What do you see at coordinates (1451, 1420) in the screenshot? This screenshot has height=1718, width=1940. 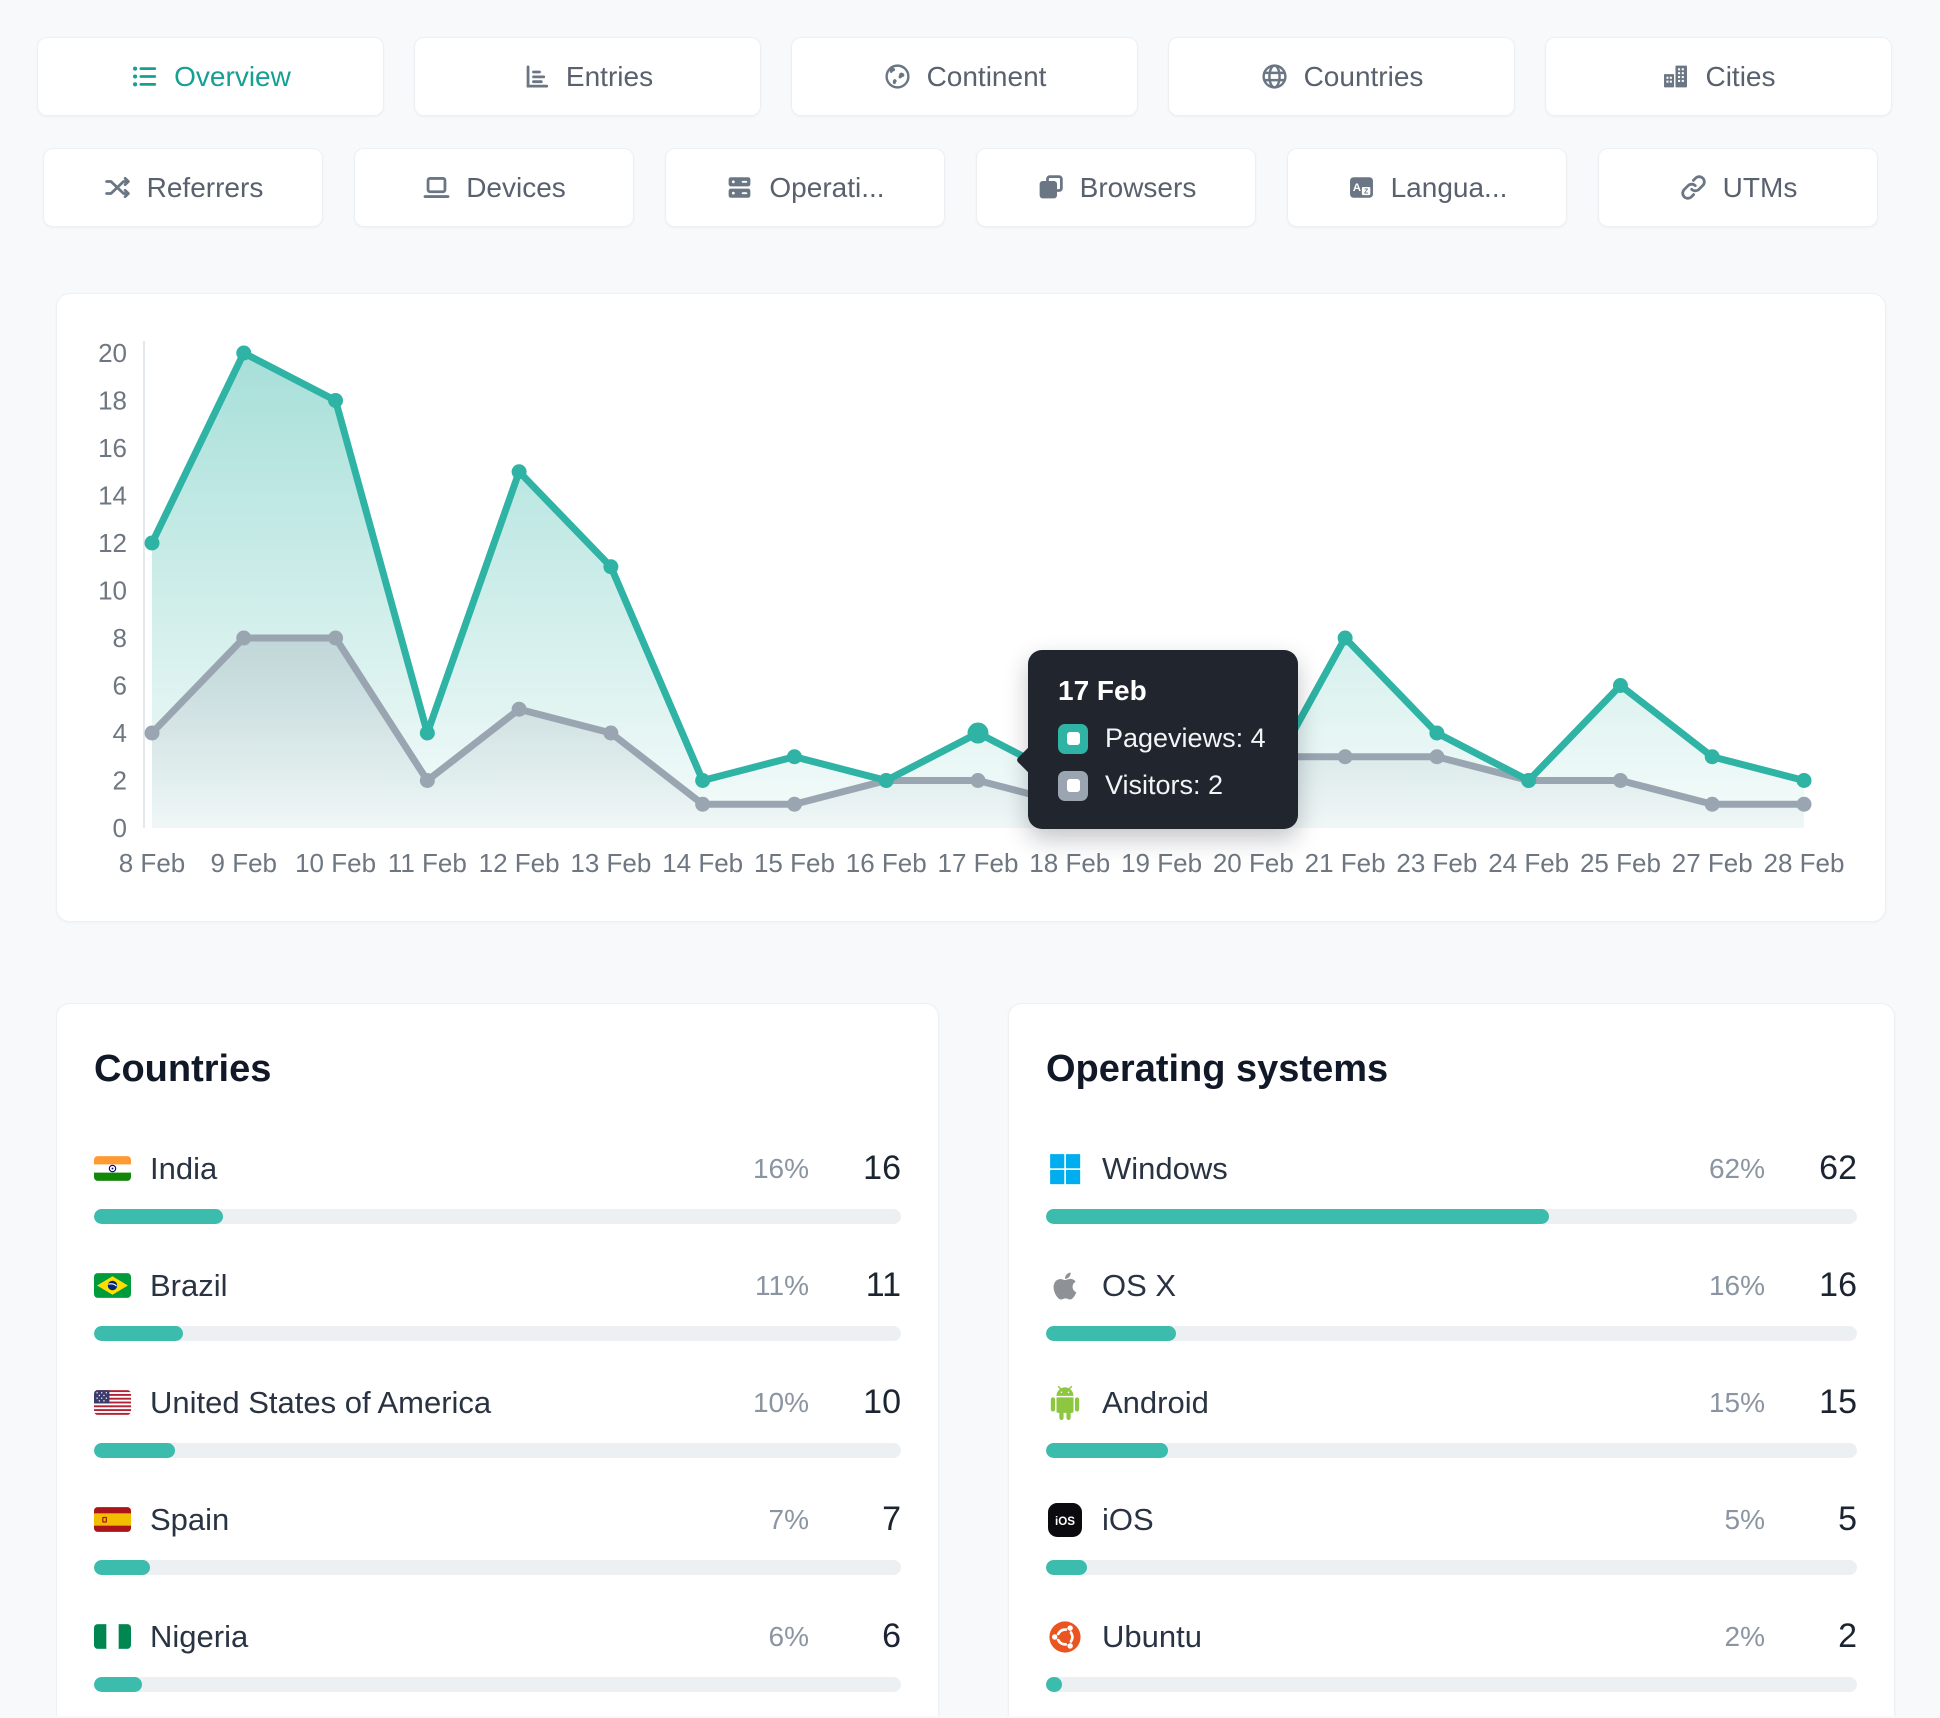 I see `stat-row: Android 15% 15` at bounding box center [1451, 1420].